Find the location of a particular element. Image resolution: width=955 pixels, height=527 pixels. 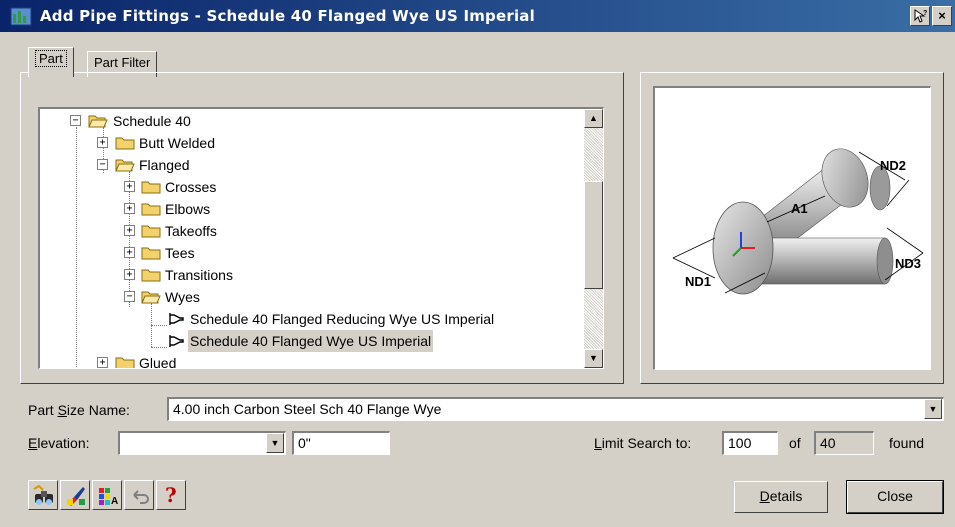

tree-item-label: Schedule 40 Flanged Wye US Imperial is located at coordinates (311, 341).